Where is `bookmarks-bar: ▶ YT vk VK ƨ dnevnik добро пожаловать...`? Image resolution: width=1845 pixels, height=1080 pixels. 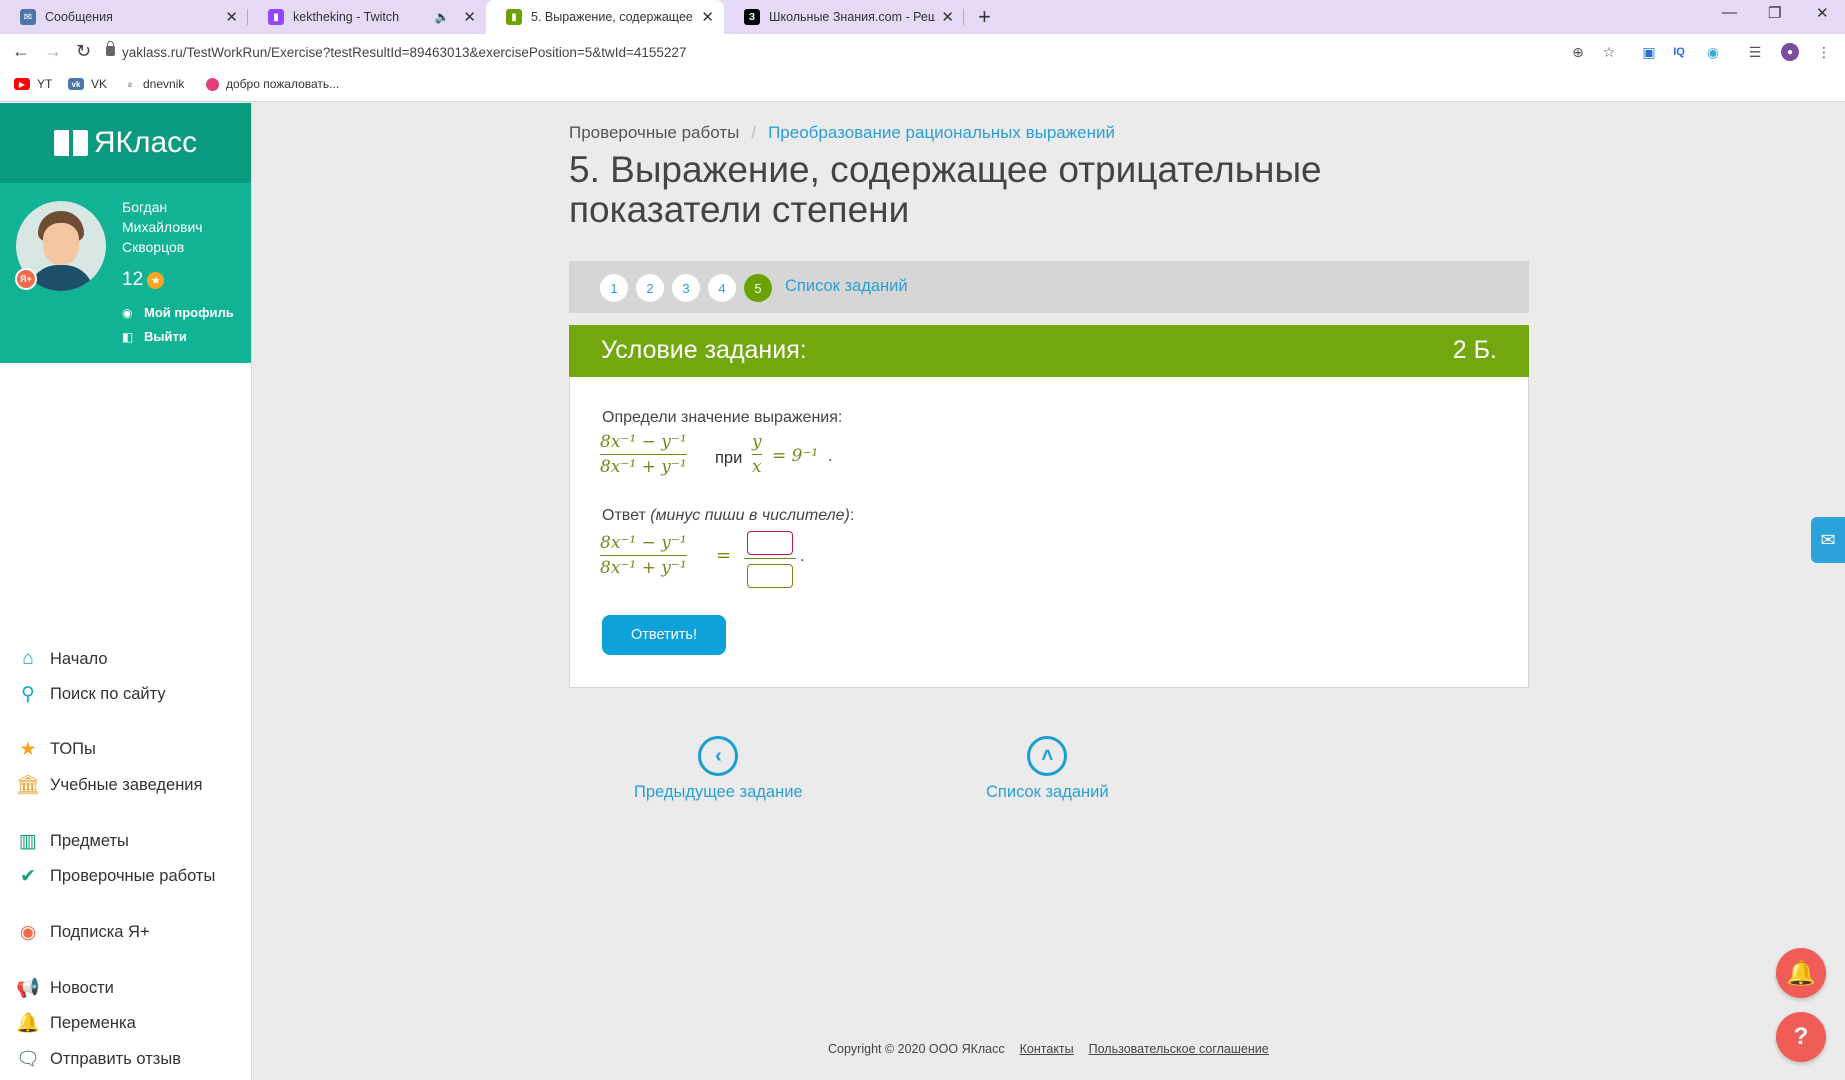 bookmarks-bar: ▶ YT vk VK ƨ dnevnik добро пожаловать... is located at coordinates (922, 86).